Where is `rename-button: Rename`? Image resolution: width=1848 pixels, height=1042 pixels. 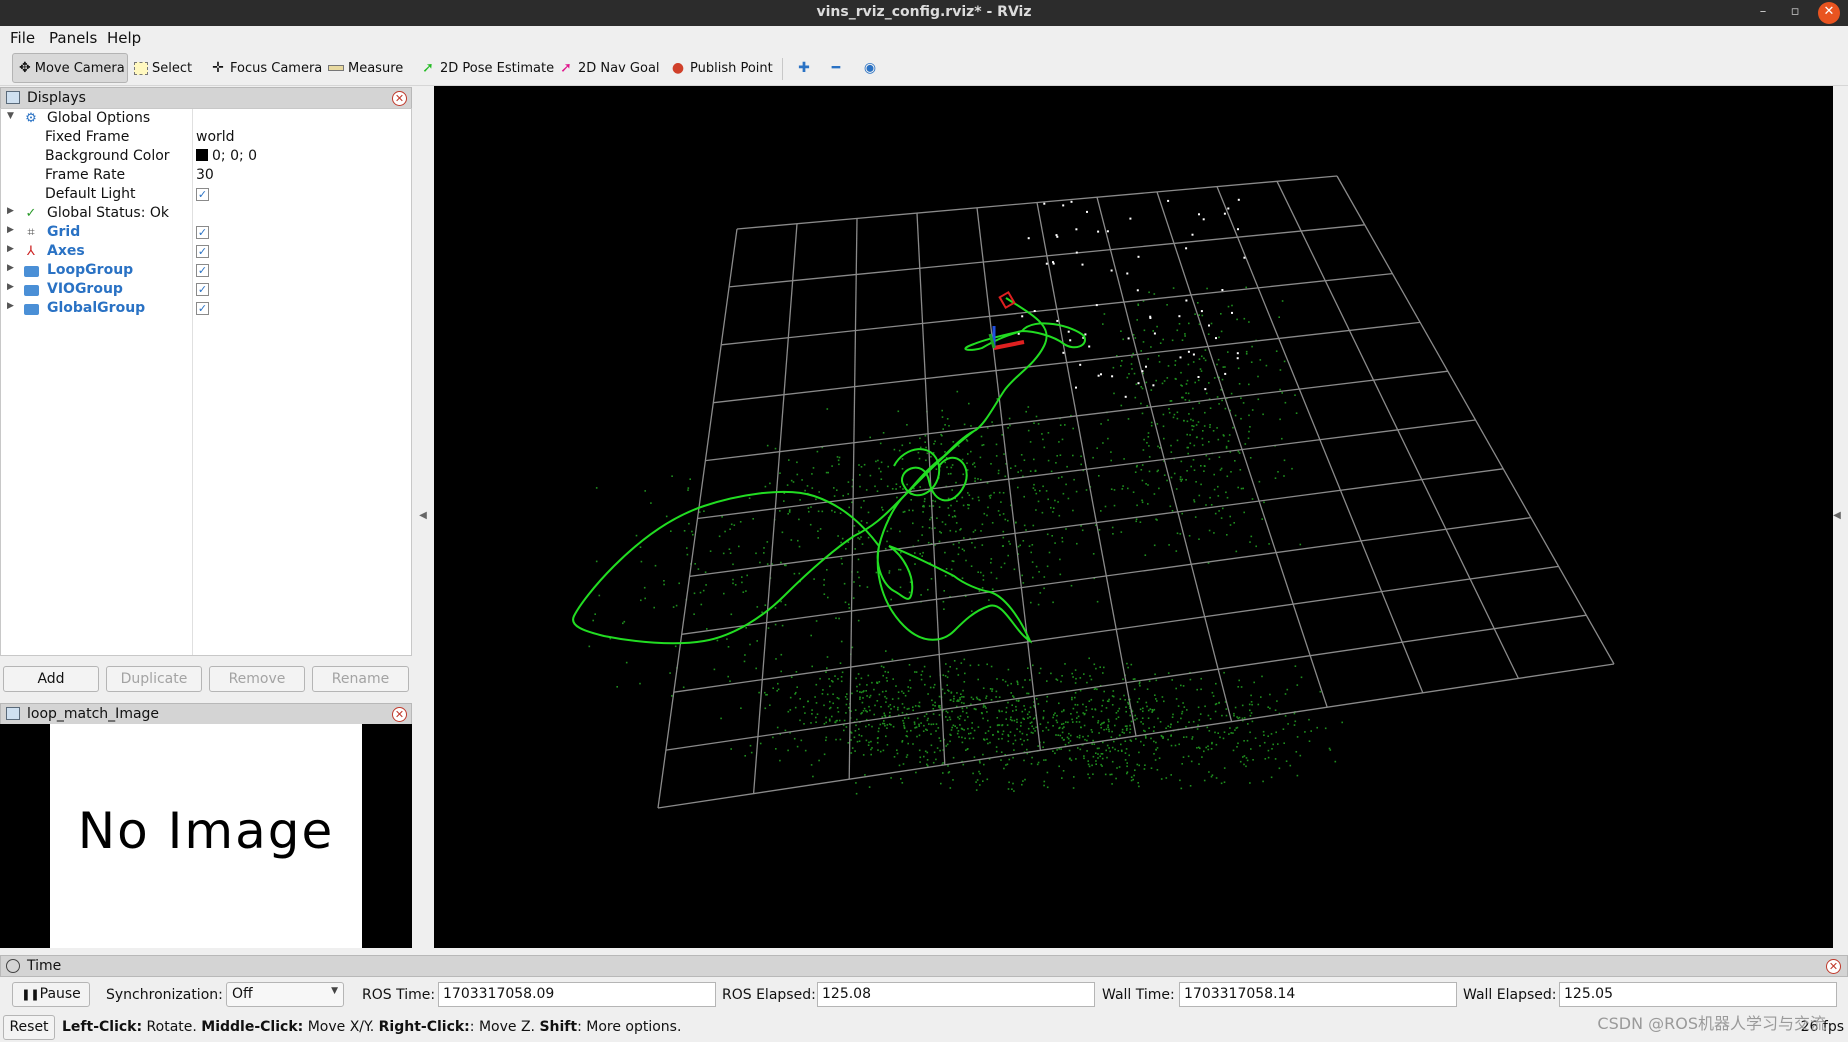 rename-button: Rename is located at coordinates (360, 679).